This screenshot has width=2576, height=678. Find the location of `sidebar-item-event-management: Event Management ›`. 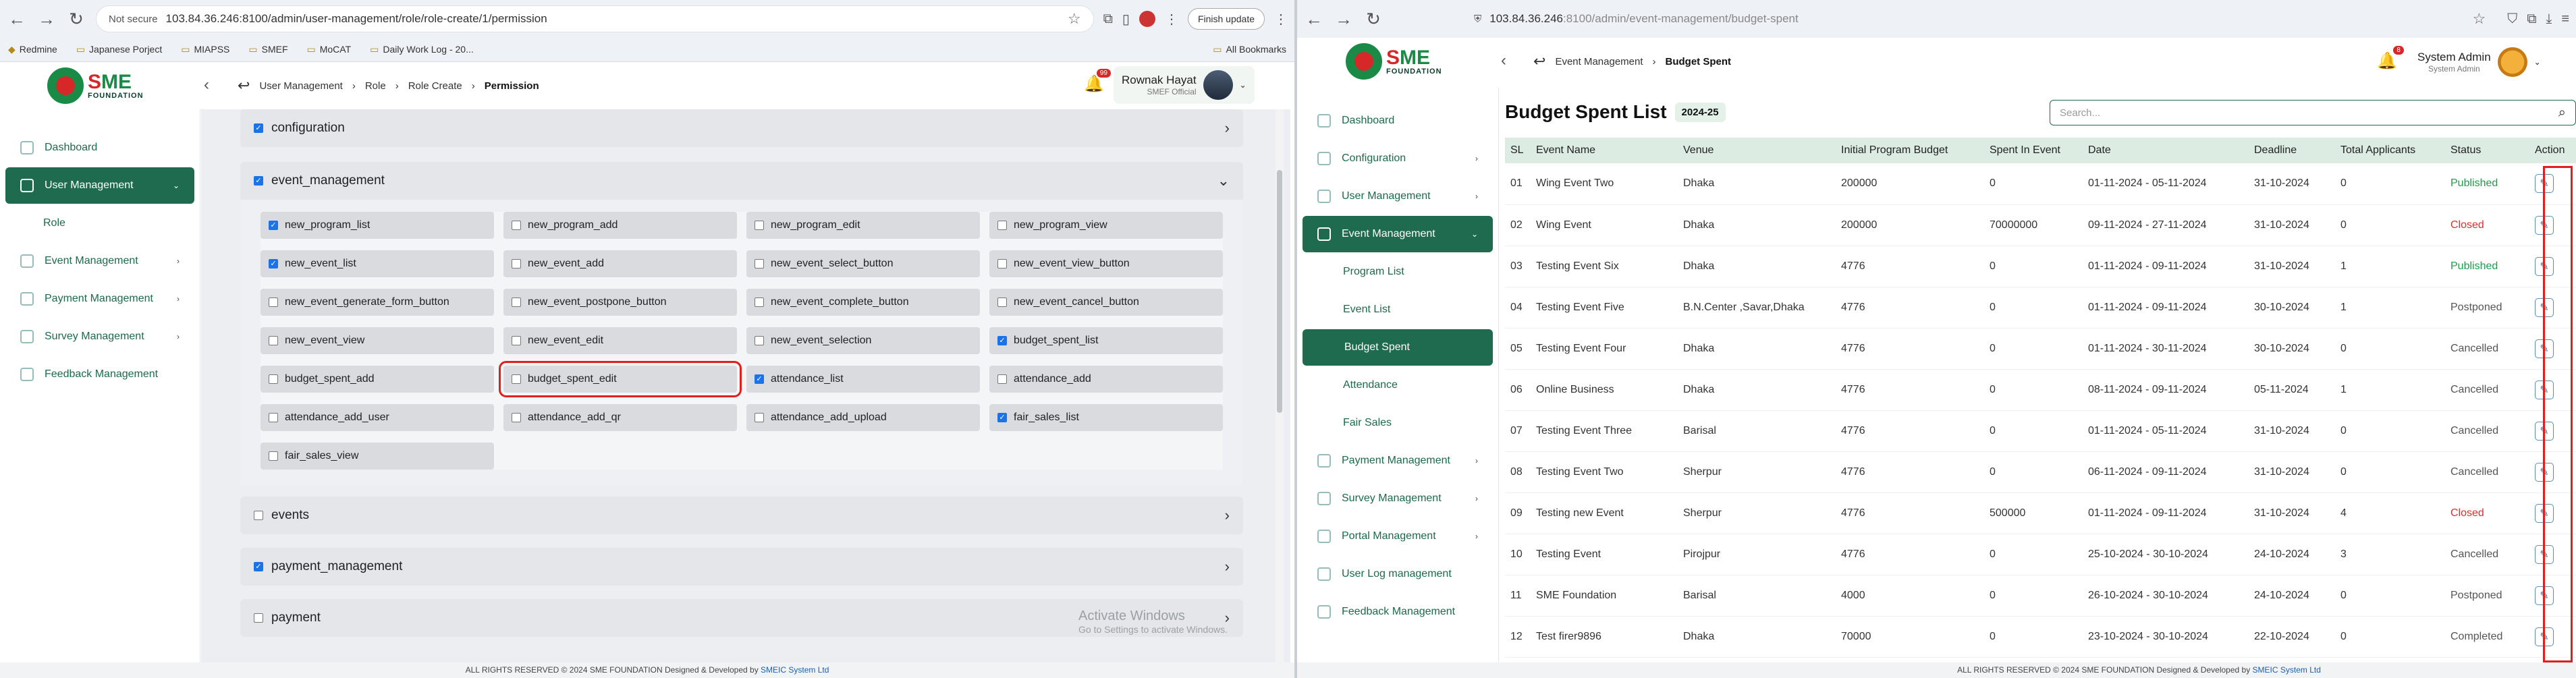

sidebar-item-event-management: Event Management › is located at coordinates (99, 261).